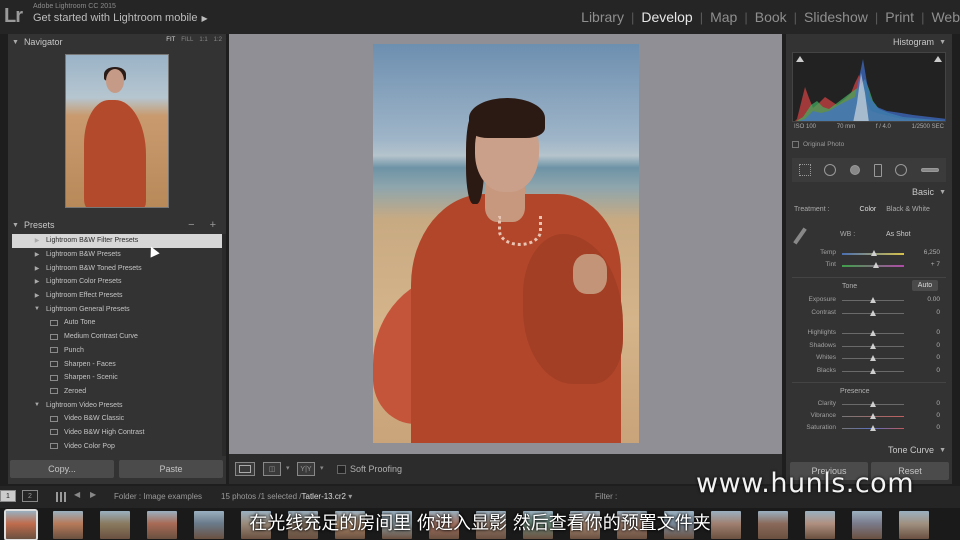 The image size is (960, 540). I want to click on preset-folder: ▶ Lightroom B&W Filter Presets, so click(117, 241).